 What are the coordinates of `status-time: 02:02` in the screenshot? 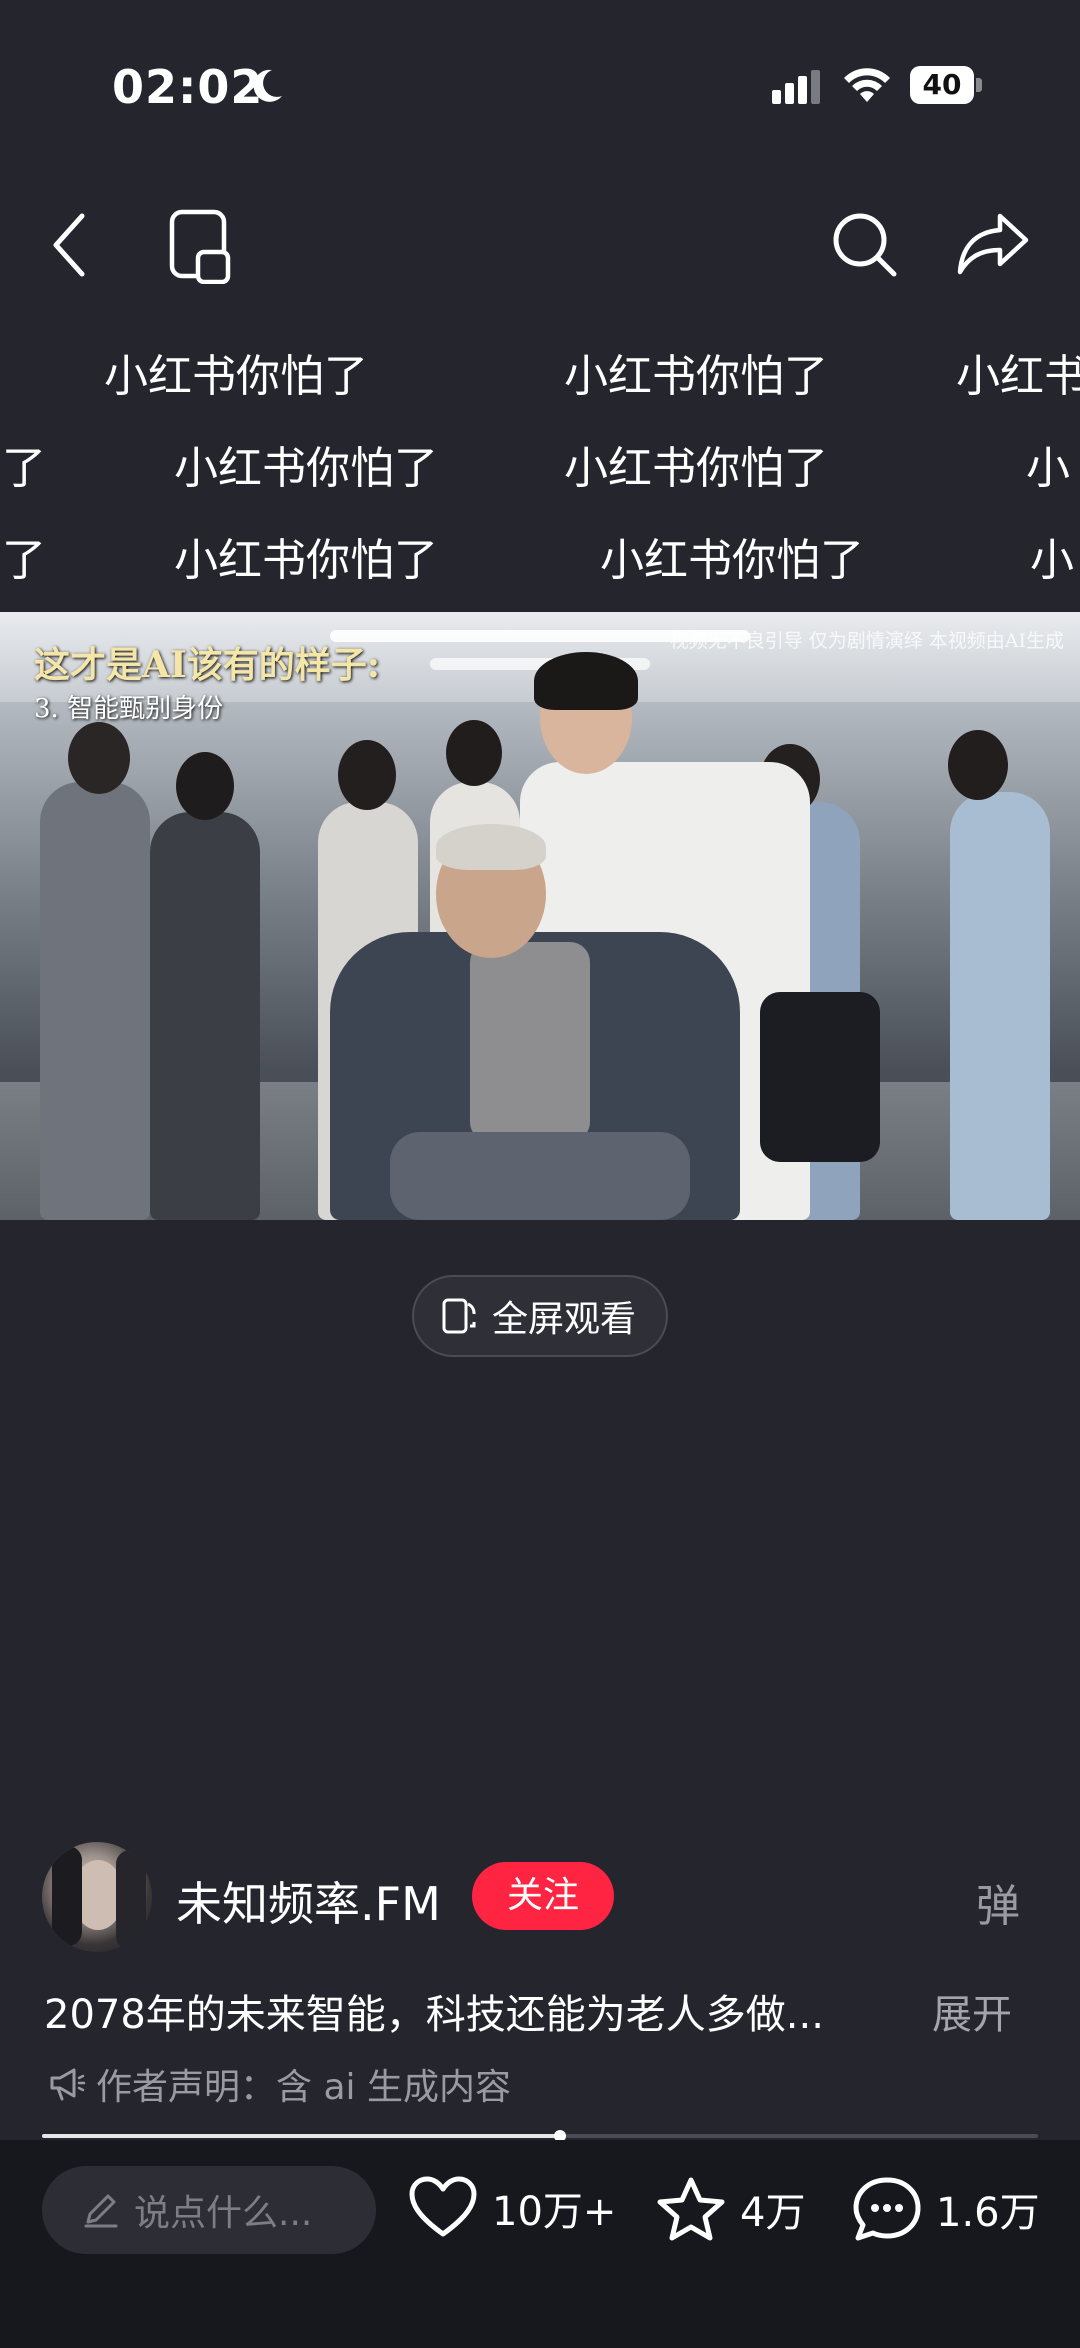 It's located at (188, 87).